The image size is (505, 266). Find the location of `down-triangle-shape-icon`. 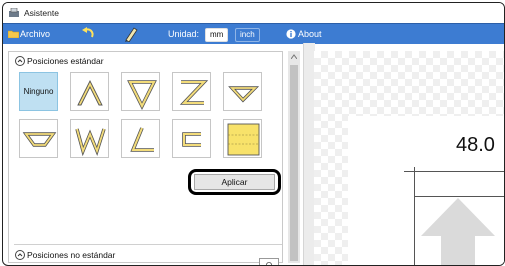

down-triangle-shape-icon is located at coordinates (244, 94).